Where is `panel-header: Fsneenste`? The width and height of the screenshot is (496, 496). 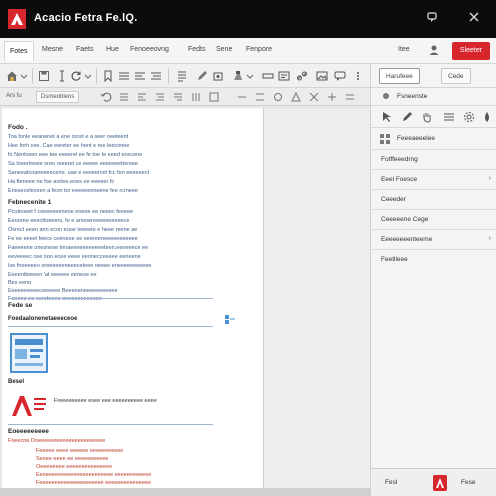
panel-header: Fsneenste is located at coordinates (433, 97).